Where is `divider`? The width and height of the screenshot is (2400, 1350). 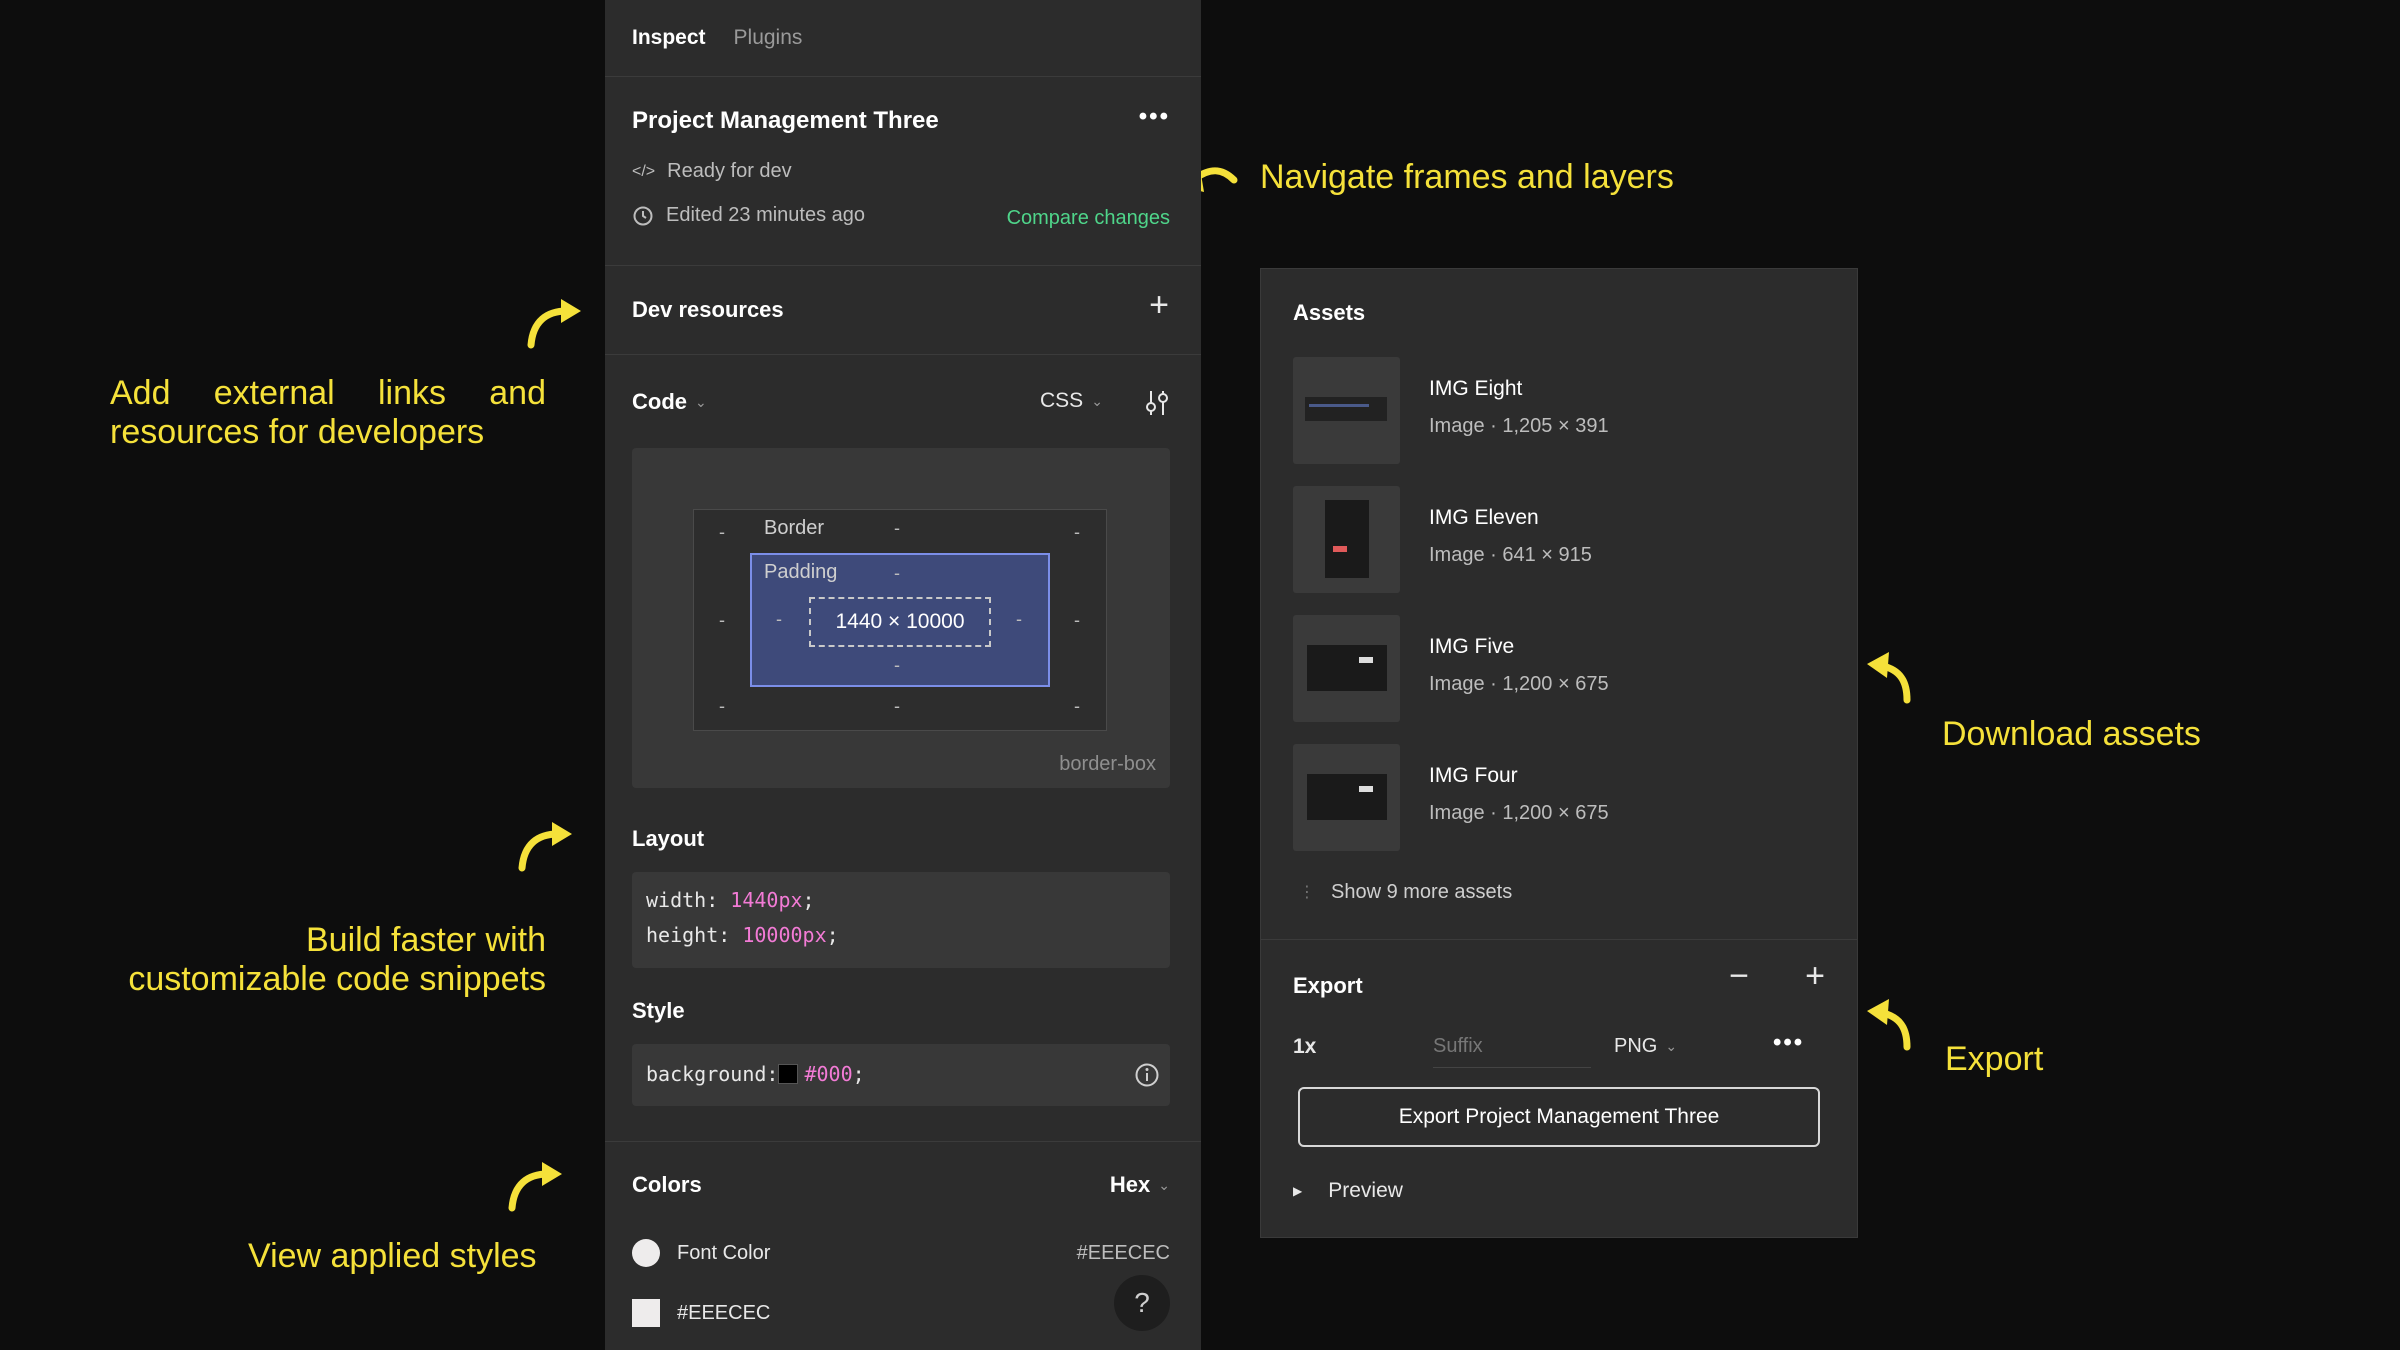
divider is located at coordinates (1559, 939).